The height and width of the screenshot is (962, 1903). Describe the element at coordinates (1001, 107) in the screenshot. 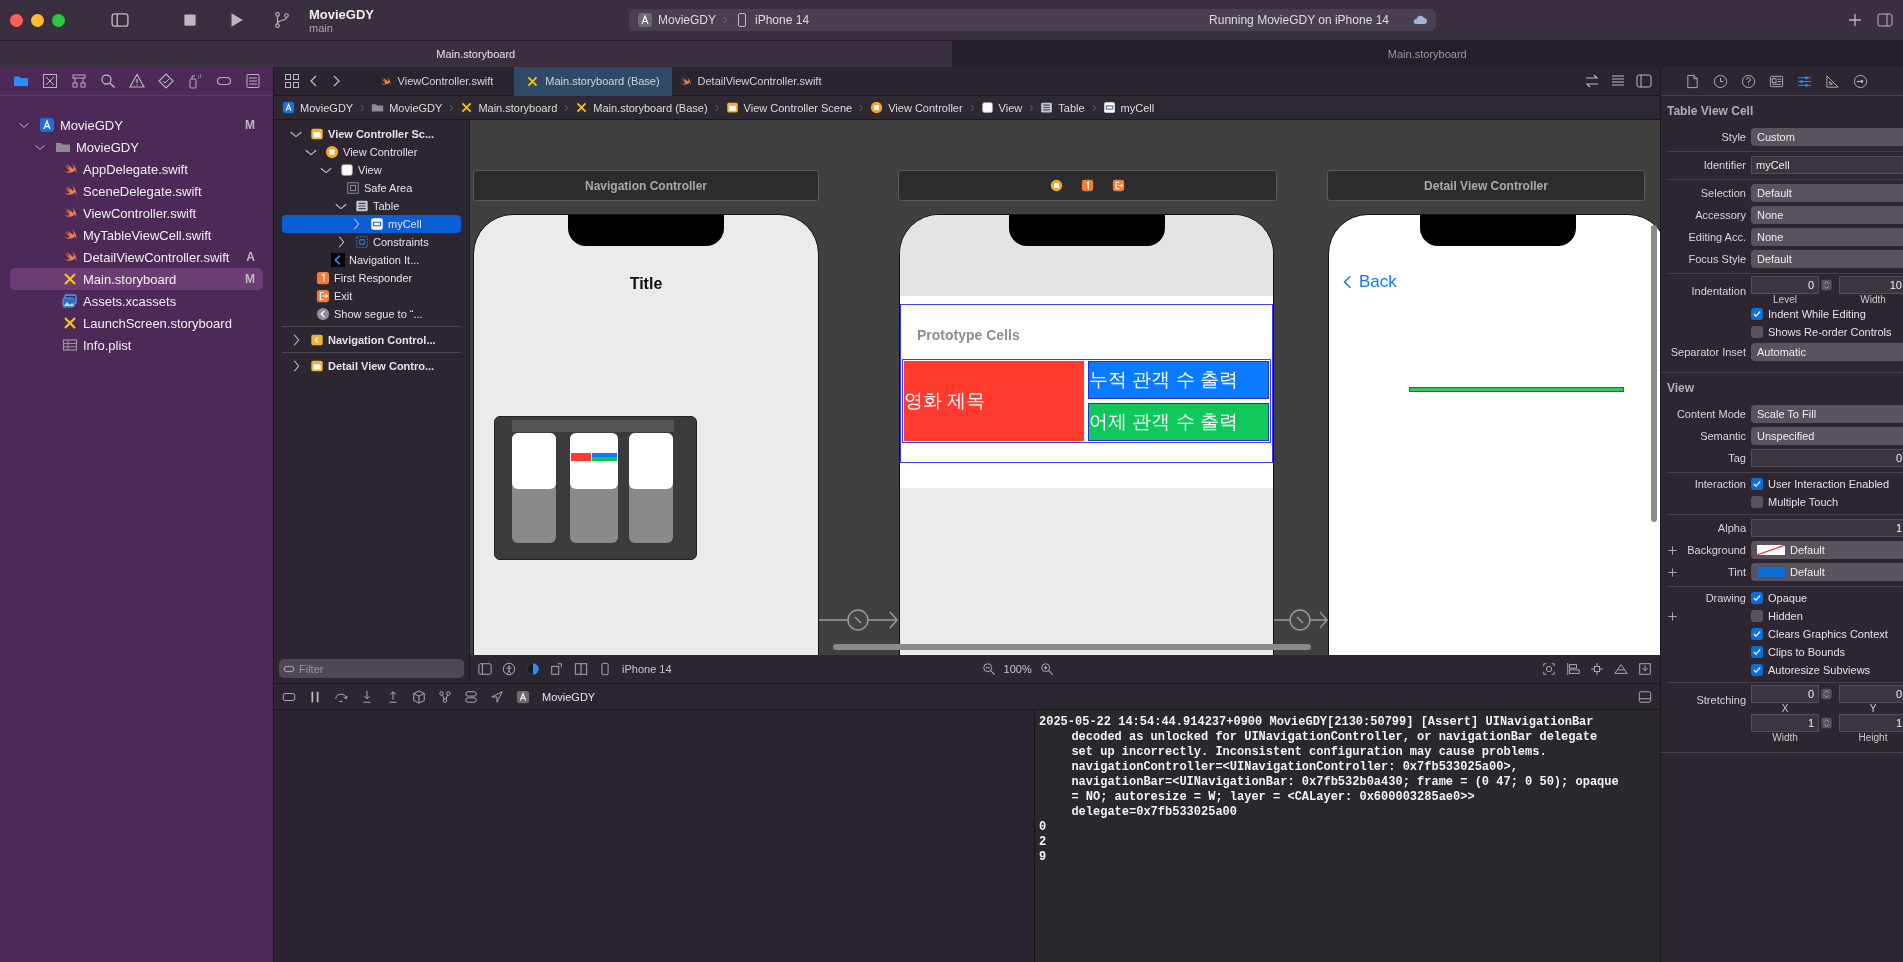

I see `breadcrumb-item: View` at that location.